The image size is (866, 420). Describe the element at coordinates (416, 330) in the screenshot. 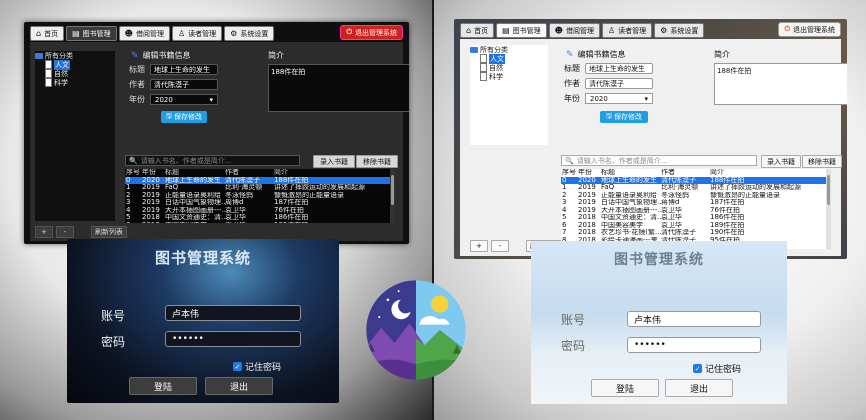

I see `day-night-theme-icon` at that location.